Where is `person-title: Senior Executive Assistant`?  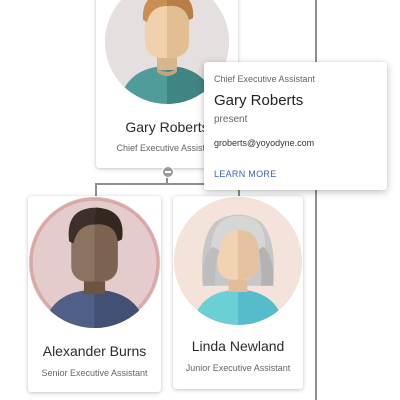 person-title: Senior Executive Assistant is located at coordinates (94, 373).